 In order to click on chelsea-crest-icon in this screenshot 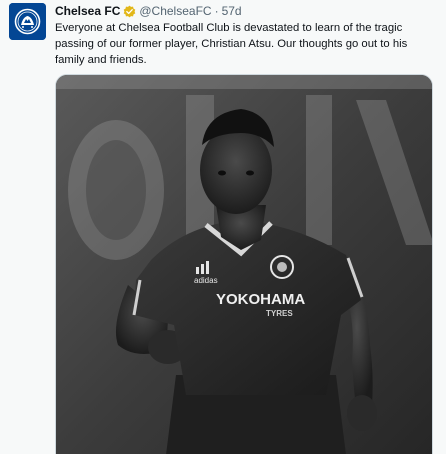, I will do `click(27, 21)`.